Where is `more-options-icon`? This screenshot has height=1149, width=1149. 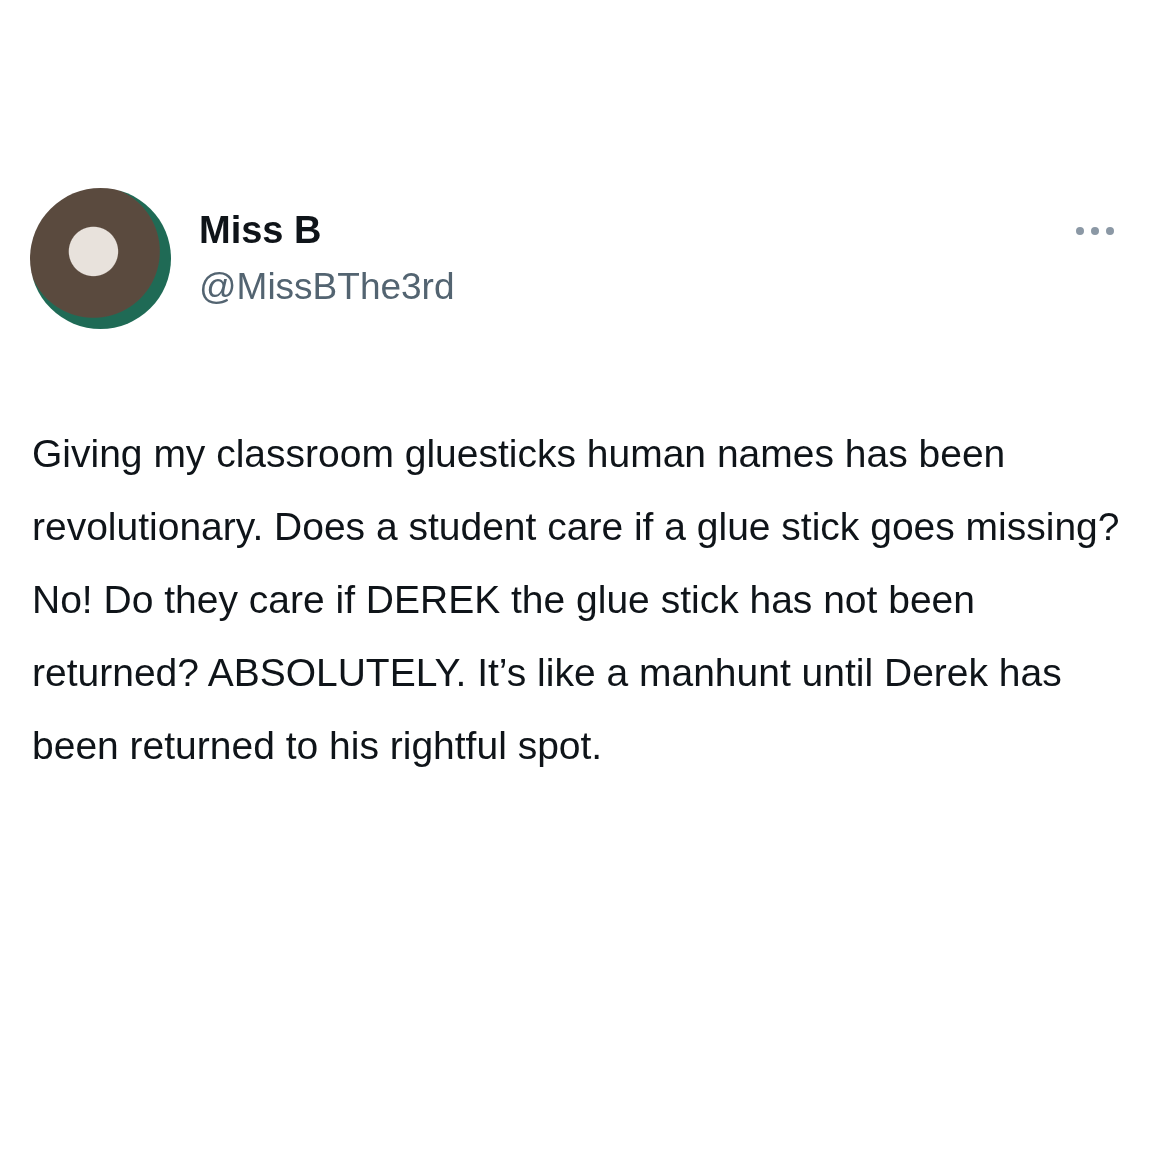
more-options-icon is located at coordinates (1095, 231).